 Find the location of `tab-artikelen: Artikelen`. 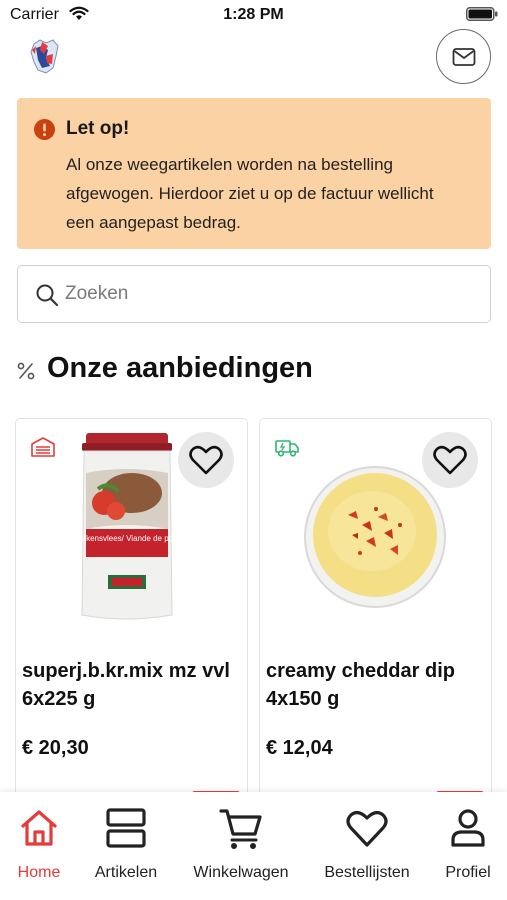

tab-artikelen: Artikelen is located at coordinates (126, 846).